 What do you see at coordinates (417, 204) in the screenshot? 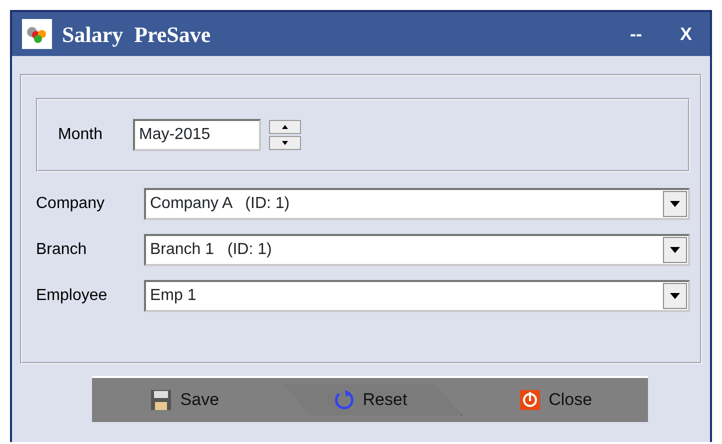
I see `dropdown-field: Company A (ID: 1)` at bounding box center [417, 204].